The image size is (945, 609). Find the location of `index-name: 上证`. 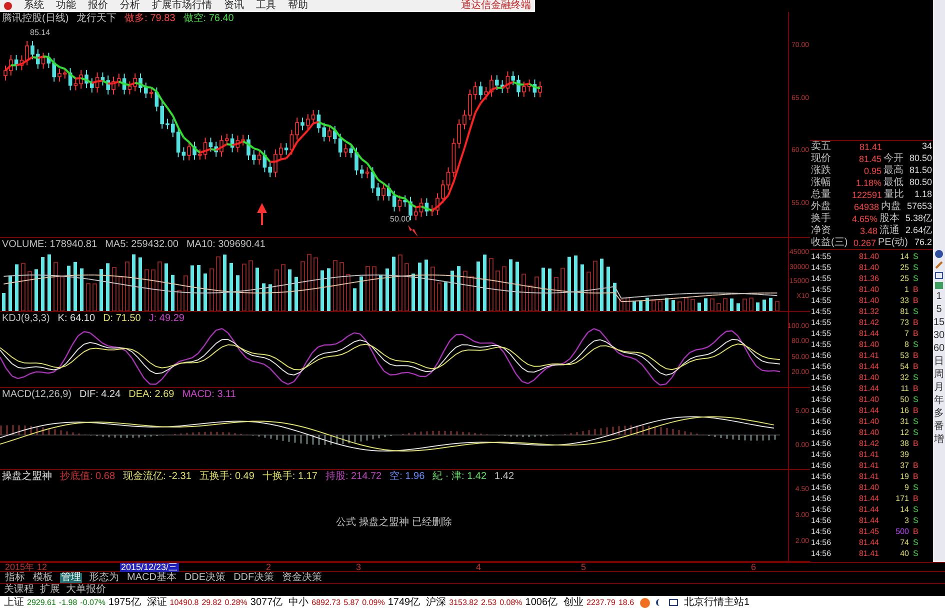

index-name: 上证 is located at coordinates (14, 603).